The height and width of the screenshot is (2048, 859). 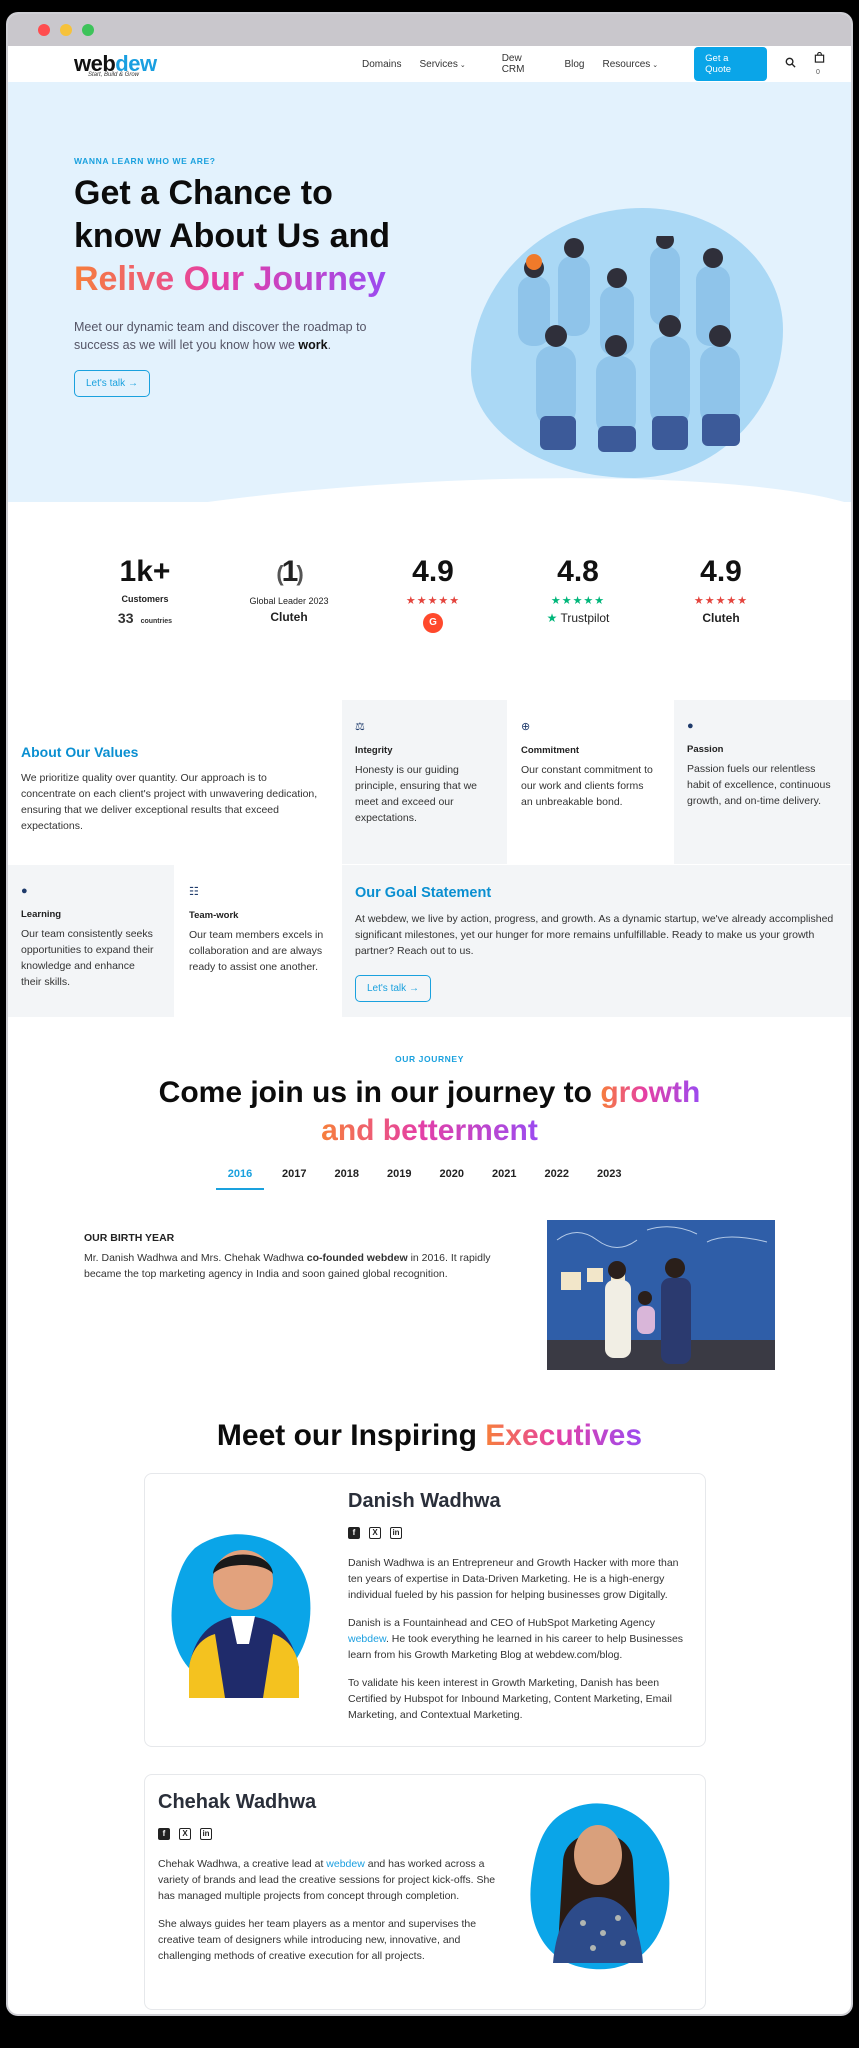 I want to click on stat-countries: 33 countries, so click(x=145, y=618).